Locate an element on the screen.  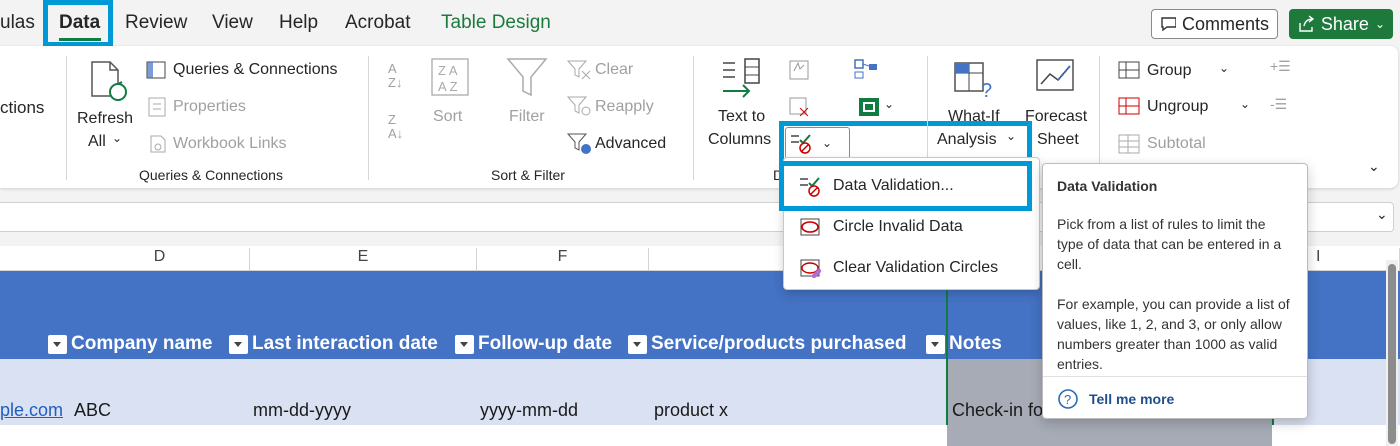
flash-fill-icon is located at coordinates (799, 70).